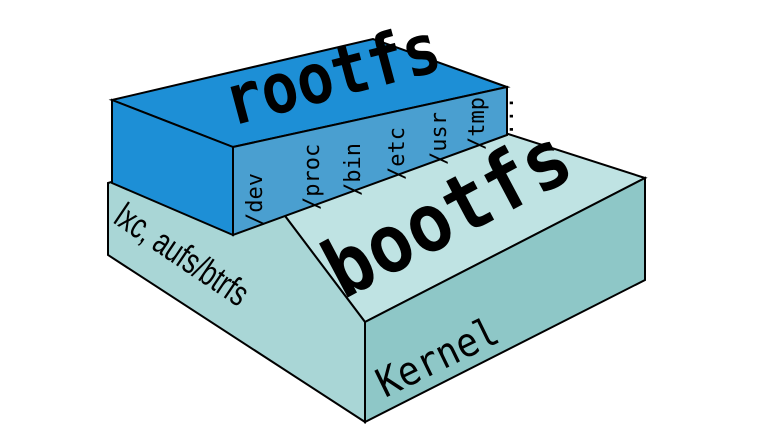 This screenshot has height=433, width=763. I want to click on dir-tmp: /tmp, so click(477, 123).